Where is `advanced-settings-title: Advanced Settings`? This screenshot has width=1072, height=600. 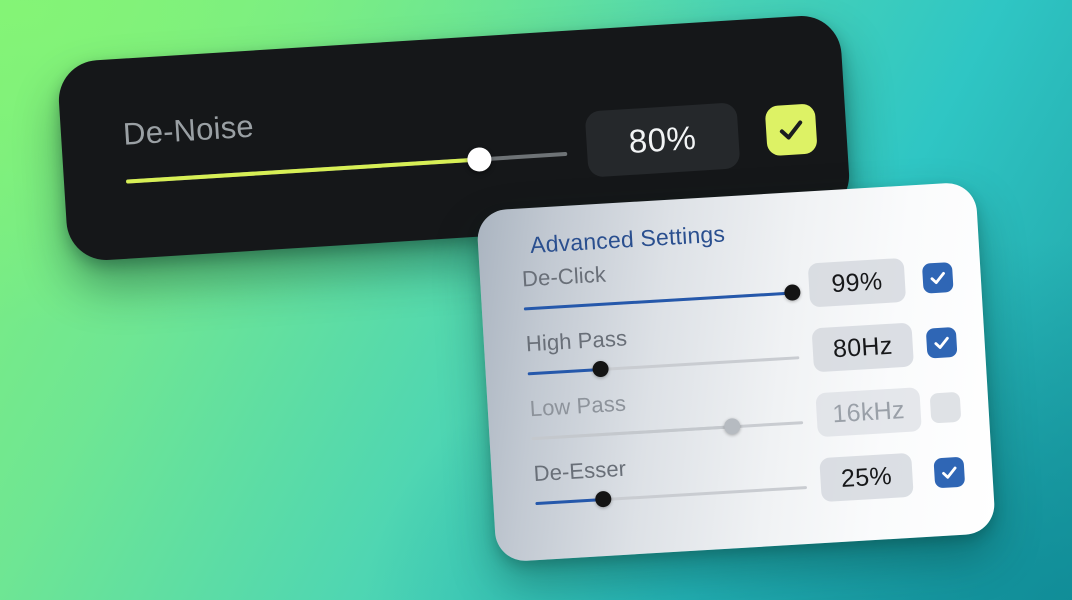 advanced-settings-title: Advanced Settings is located at coordinates (627, 239).